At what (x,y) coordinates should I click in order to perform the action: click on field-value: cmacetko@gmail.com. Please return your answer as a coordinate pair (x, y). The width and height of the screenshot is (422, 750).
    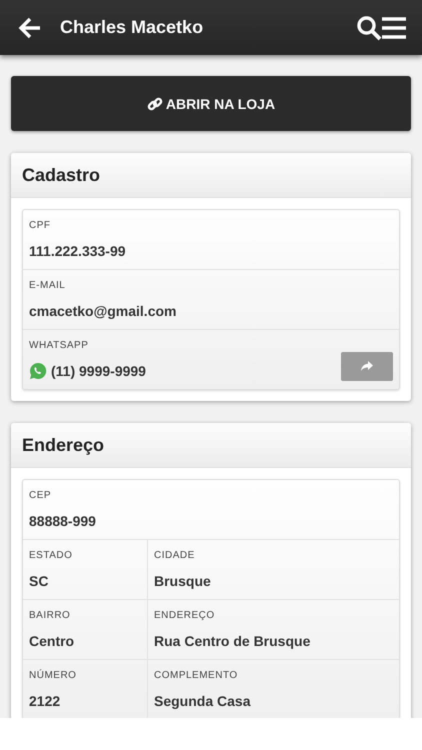
    Looking at the image, I should click on (102, 311).